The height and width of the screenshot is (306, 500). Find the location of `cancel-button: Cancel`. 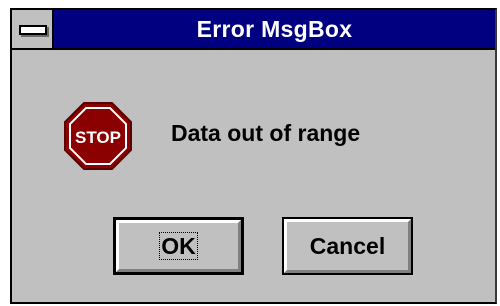

cancel-button: Cancel is located at coordinates (347, 246).